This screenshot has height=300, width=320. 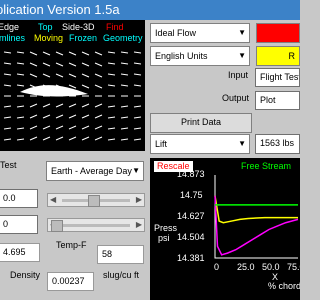 What do you see at coordinates (200, 144) in the screenshot?
I see `lift-select: Lift ▼` at bounding box center [200, 144].